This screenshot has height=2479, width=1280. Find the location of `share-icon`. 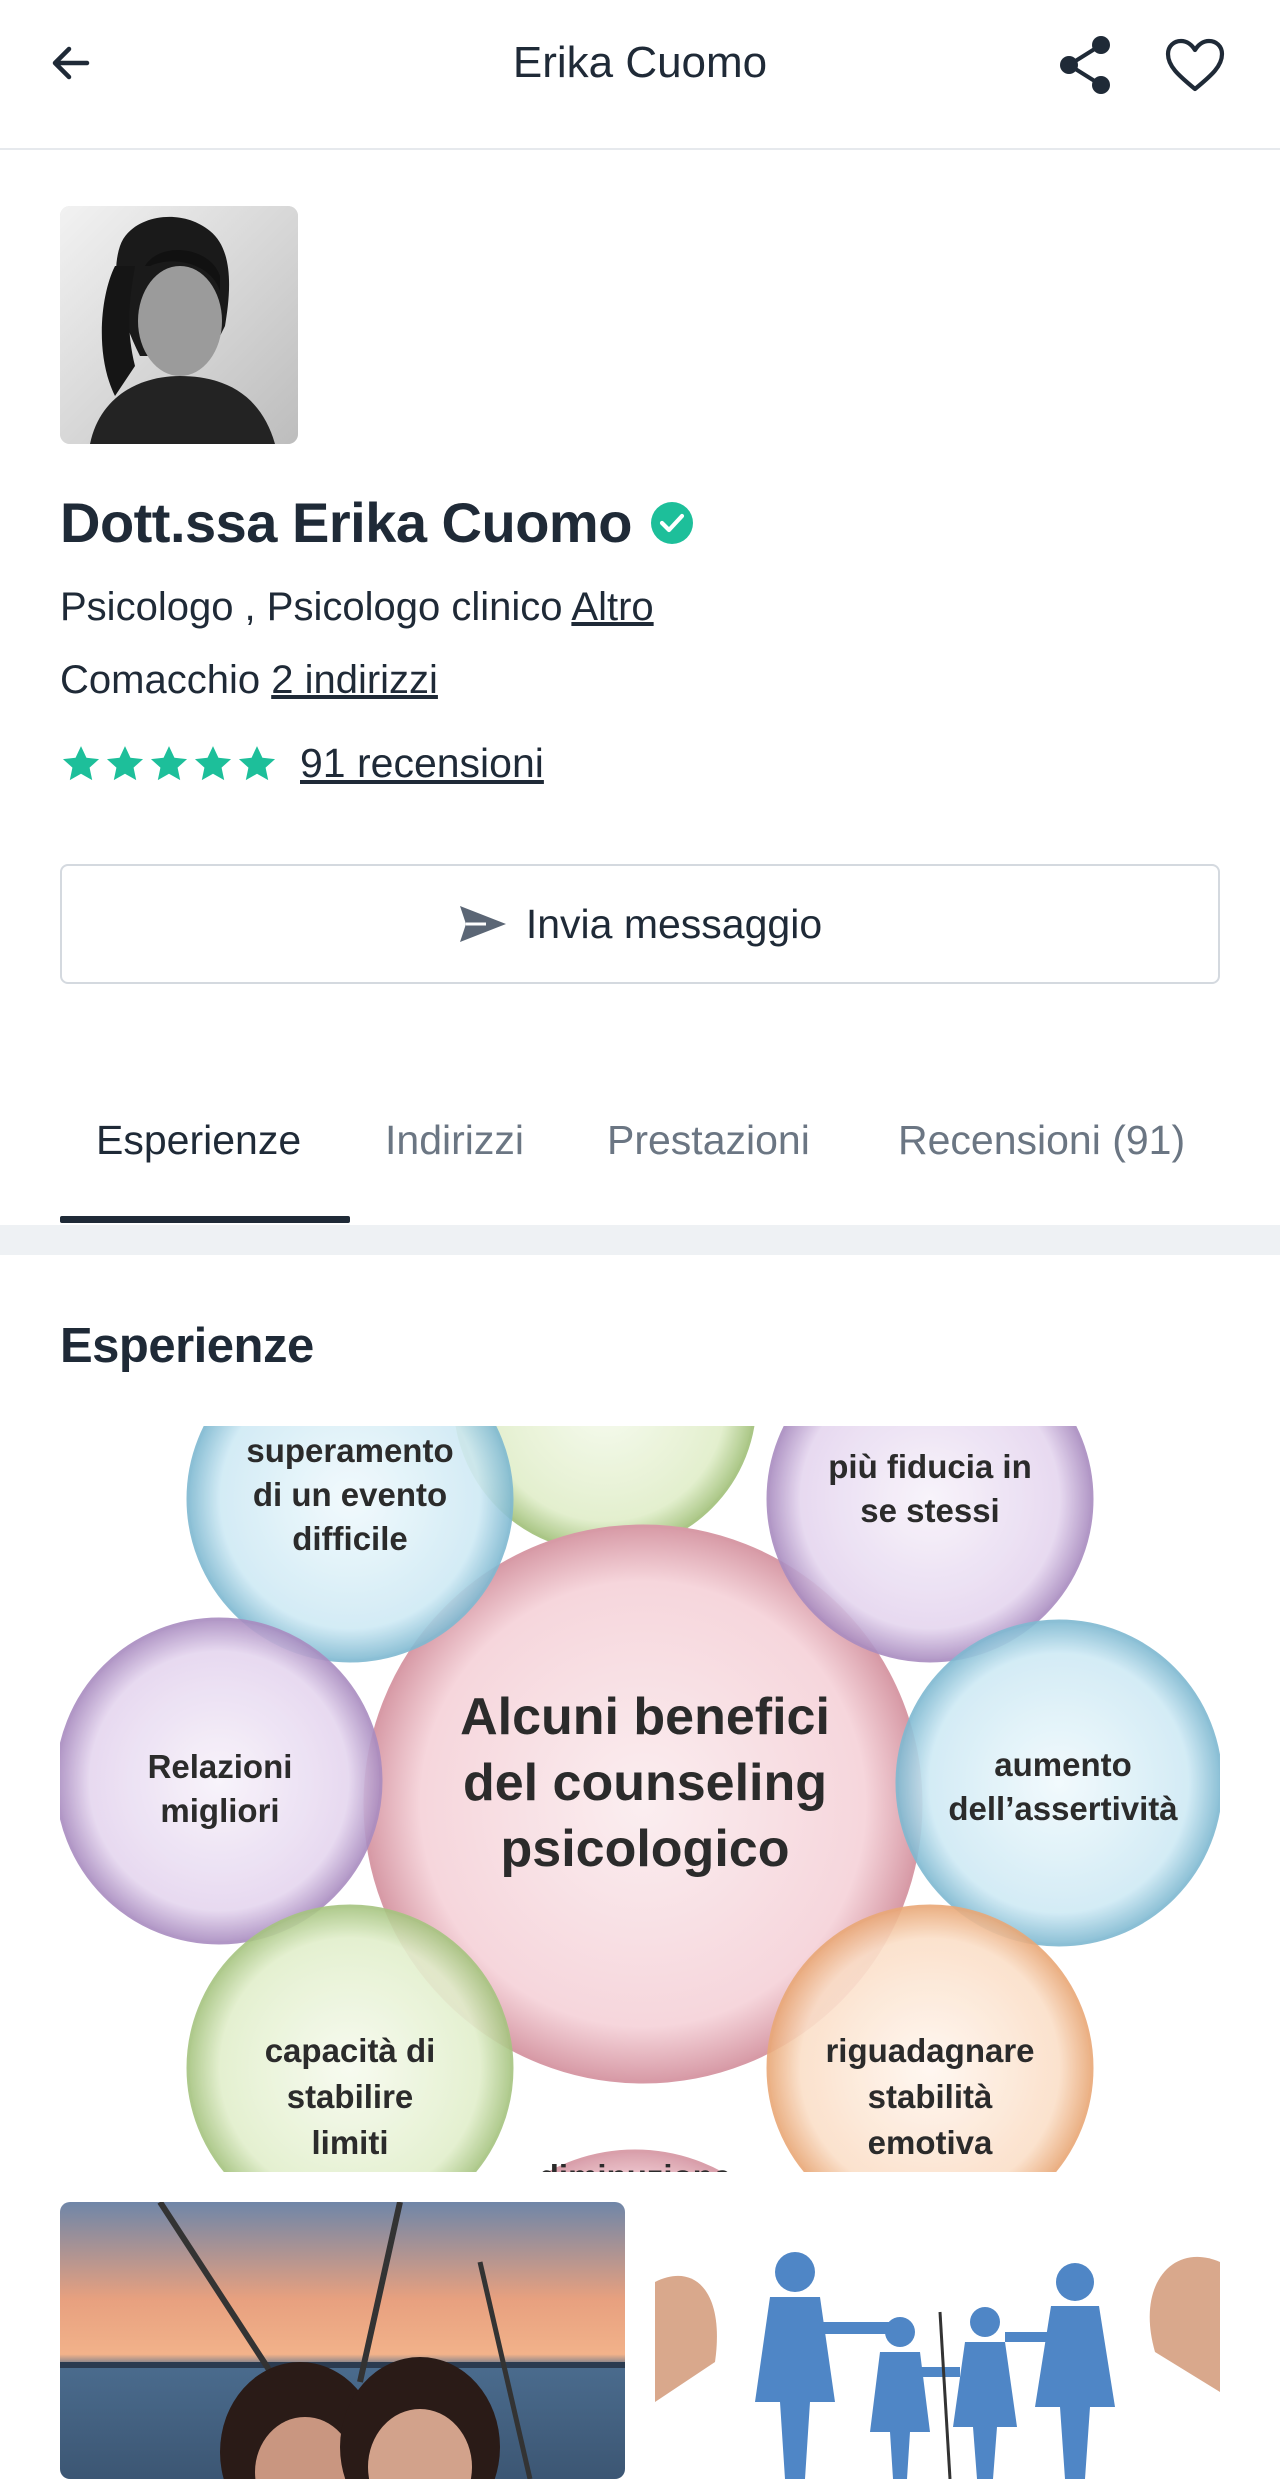

share-icon is located at coordinates (1085, 65).